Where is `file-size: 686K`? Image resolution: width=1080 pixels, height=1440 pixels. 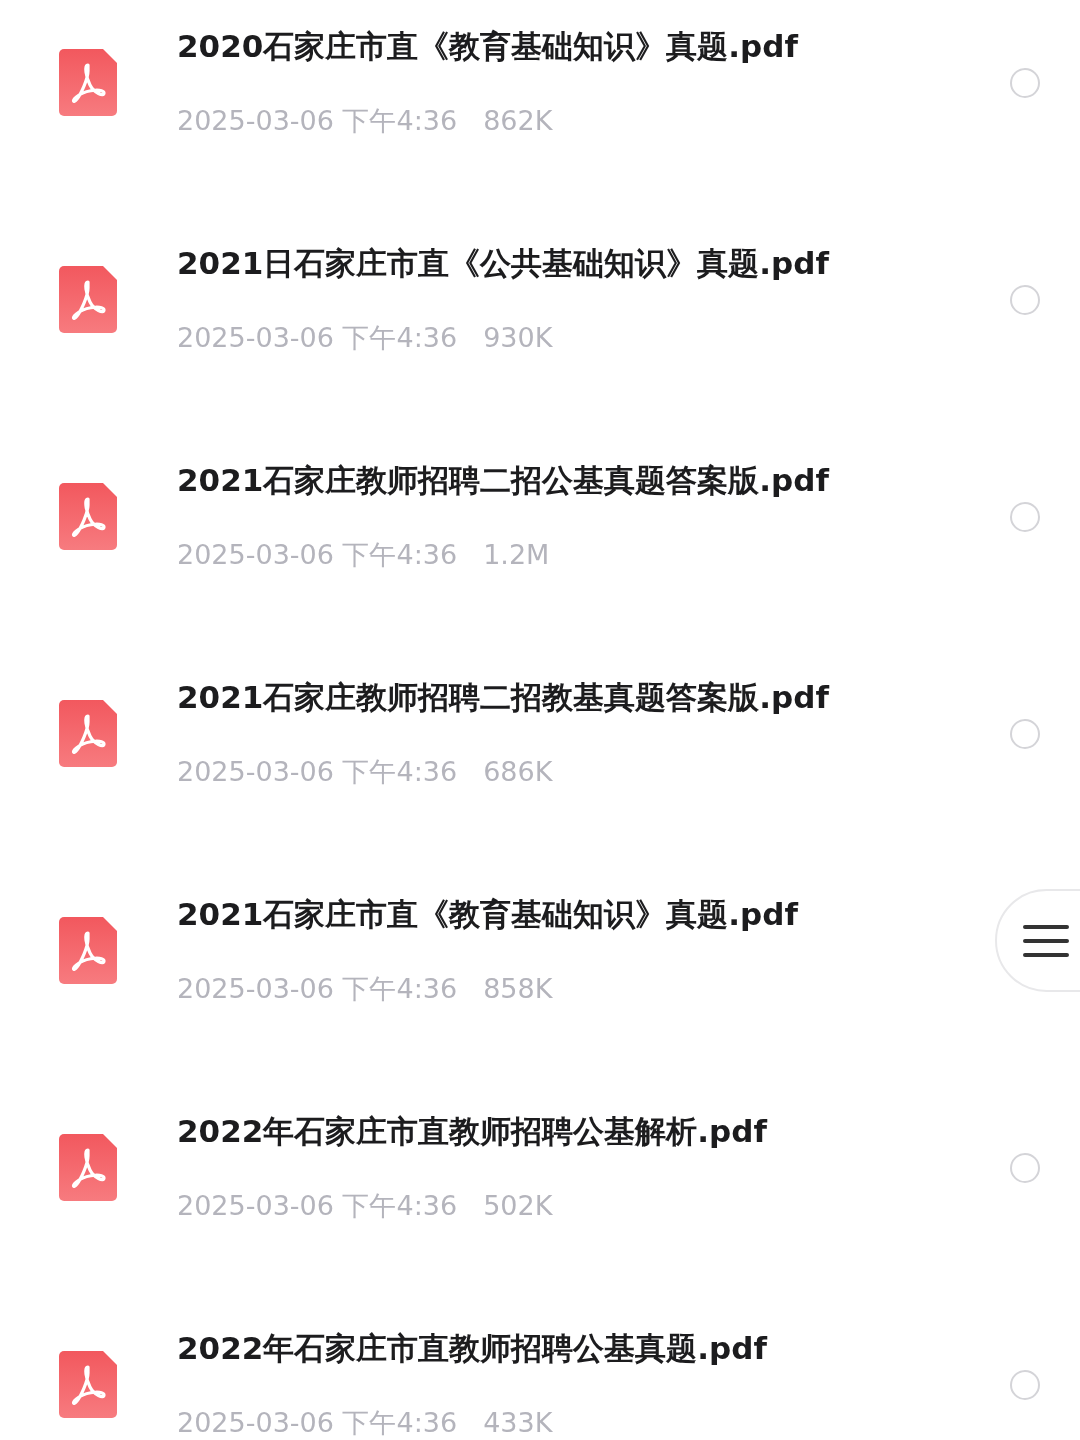 file-size: 686K is located at coordinates (518, 771).